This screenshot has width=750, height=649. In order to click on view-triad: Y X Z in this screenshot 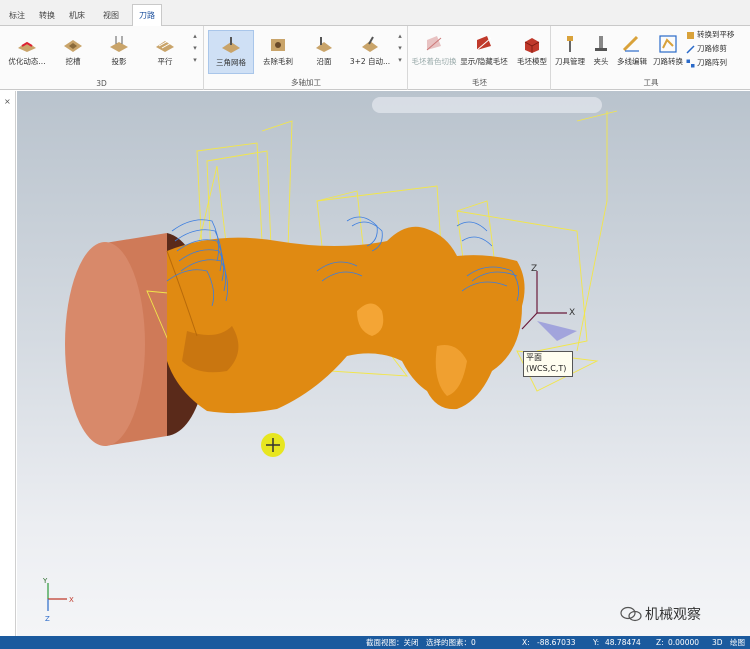, I will do `click(58, 600)`.